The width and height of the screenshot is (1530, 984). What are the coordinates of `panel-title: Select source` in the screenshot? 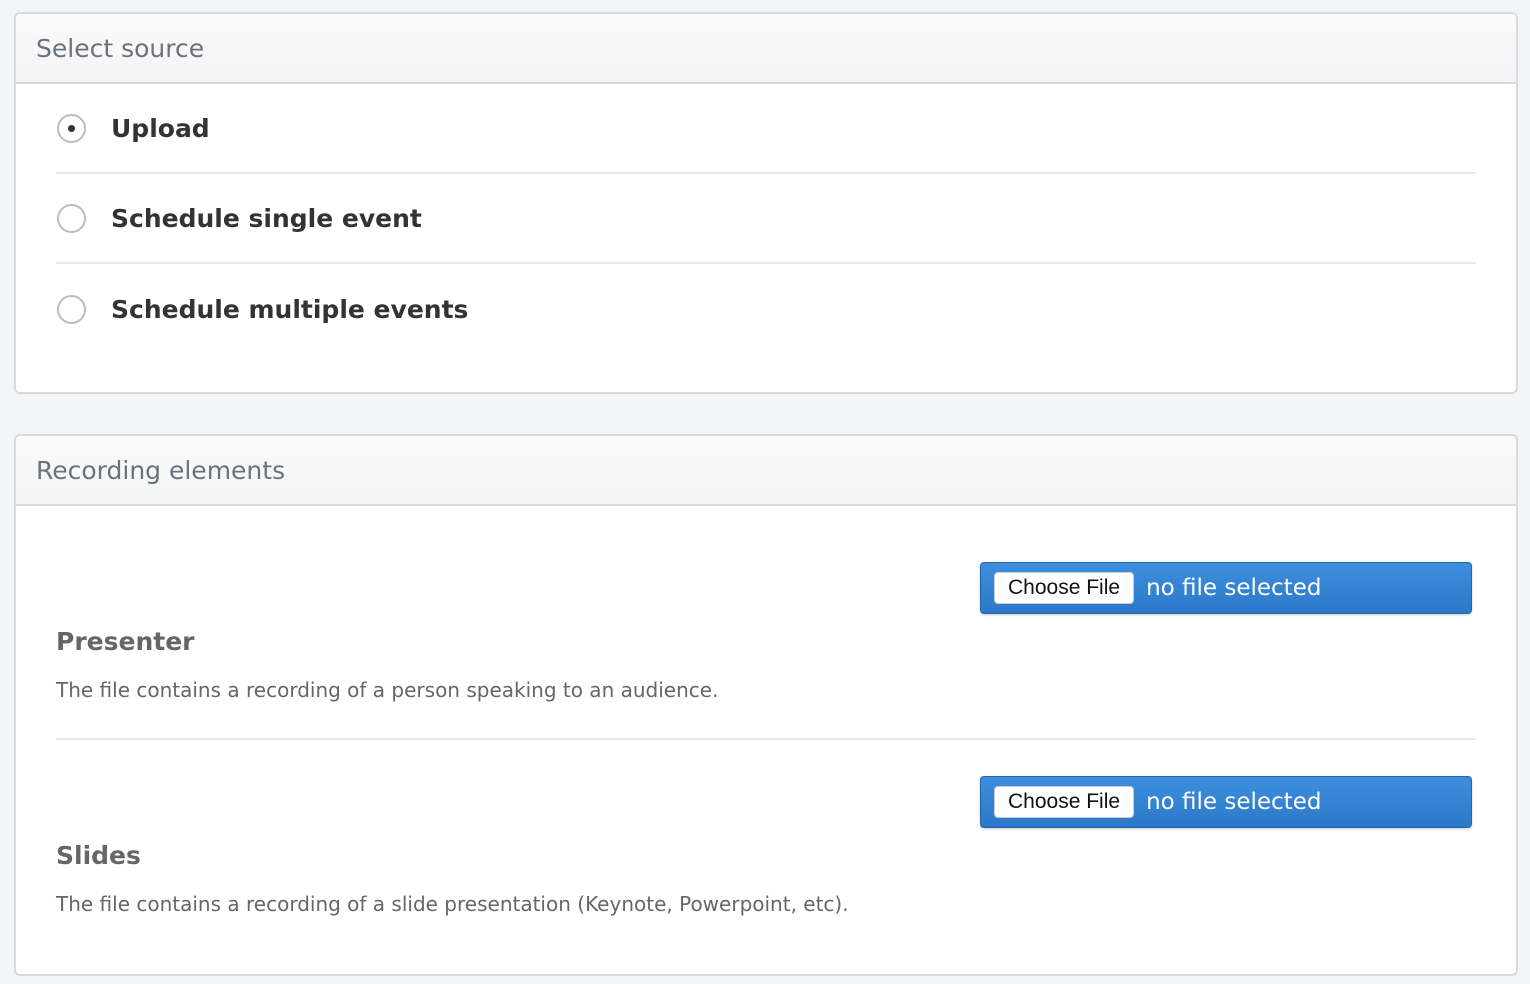 It's located at (766, 49).